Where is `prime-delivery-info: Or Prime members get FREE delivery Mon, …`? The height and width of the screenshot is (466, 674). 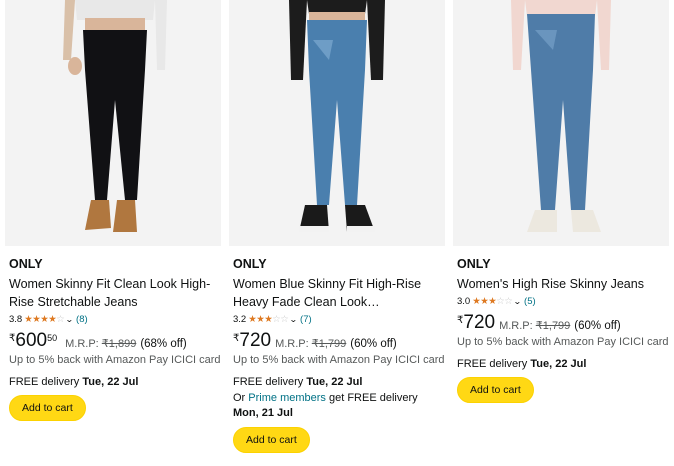 prime-delivery-info: Or Prime members get FREE delivery Mon, … is located at coordinates (325, 405).